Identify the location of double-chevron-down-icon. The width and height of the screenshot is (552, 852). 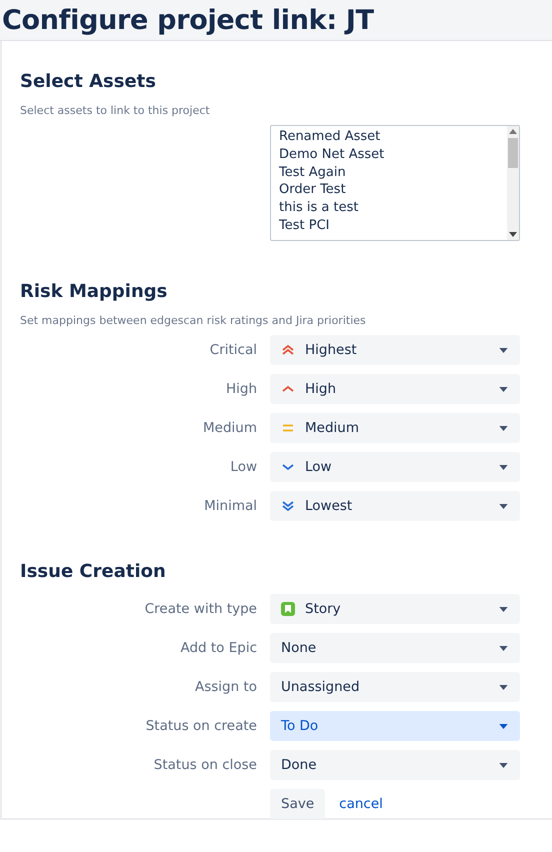
(288, 506).